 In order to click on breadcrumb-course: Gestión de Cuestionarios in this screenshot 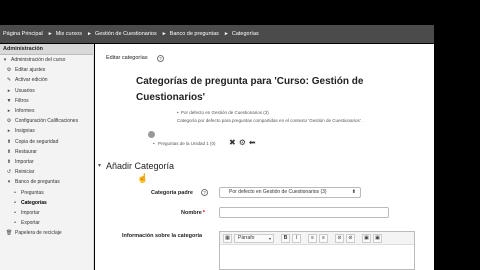, I will do `click(126, 34)`.